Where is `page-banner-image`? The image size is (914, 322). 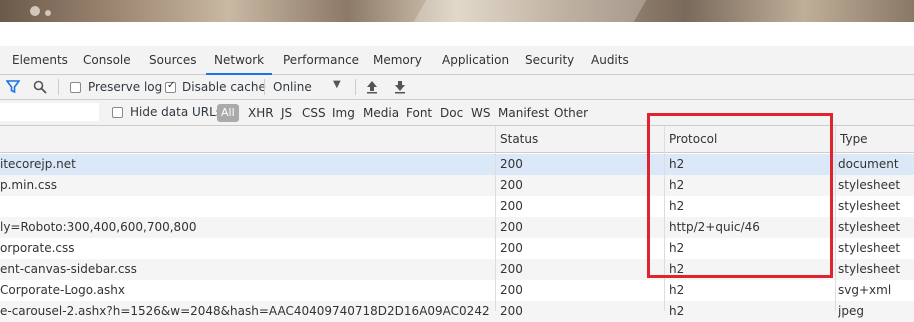
page-banner-image is located at coordinates (457, 11).